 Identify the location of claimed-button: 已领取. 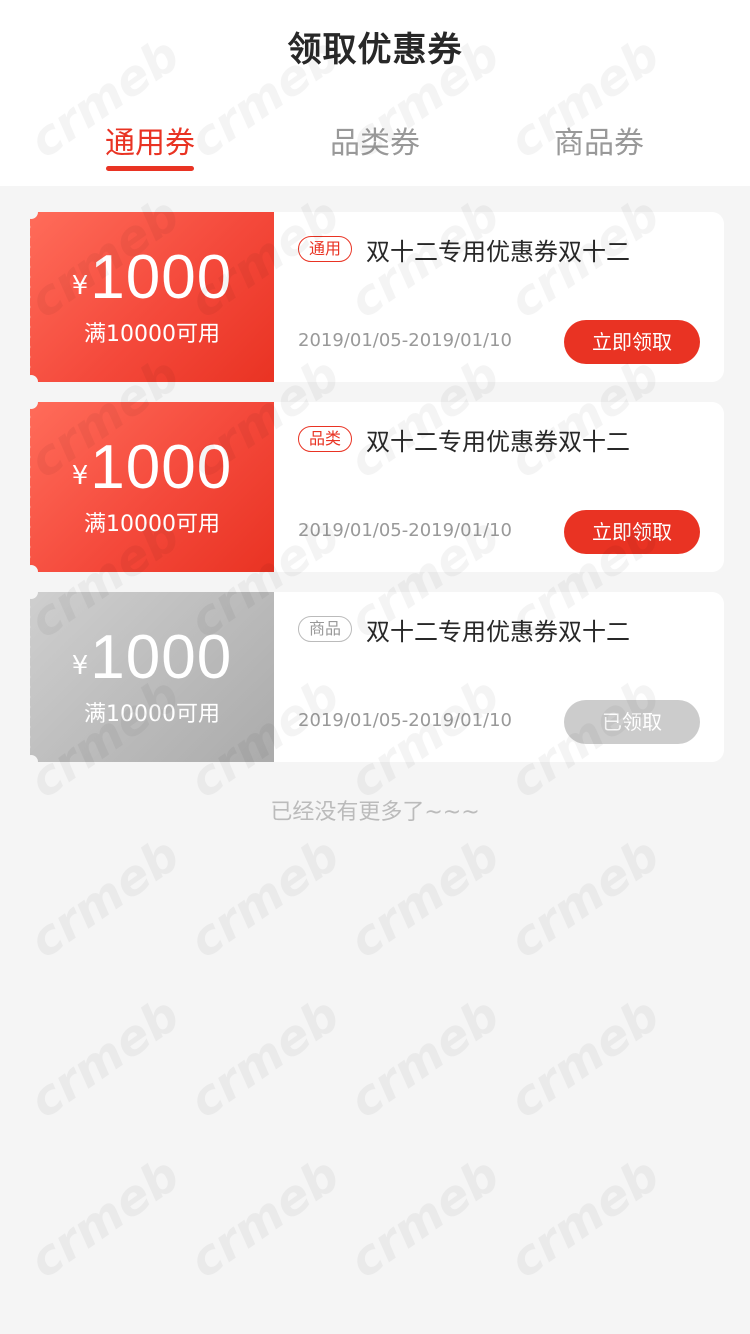
(632, 722).